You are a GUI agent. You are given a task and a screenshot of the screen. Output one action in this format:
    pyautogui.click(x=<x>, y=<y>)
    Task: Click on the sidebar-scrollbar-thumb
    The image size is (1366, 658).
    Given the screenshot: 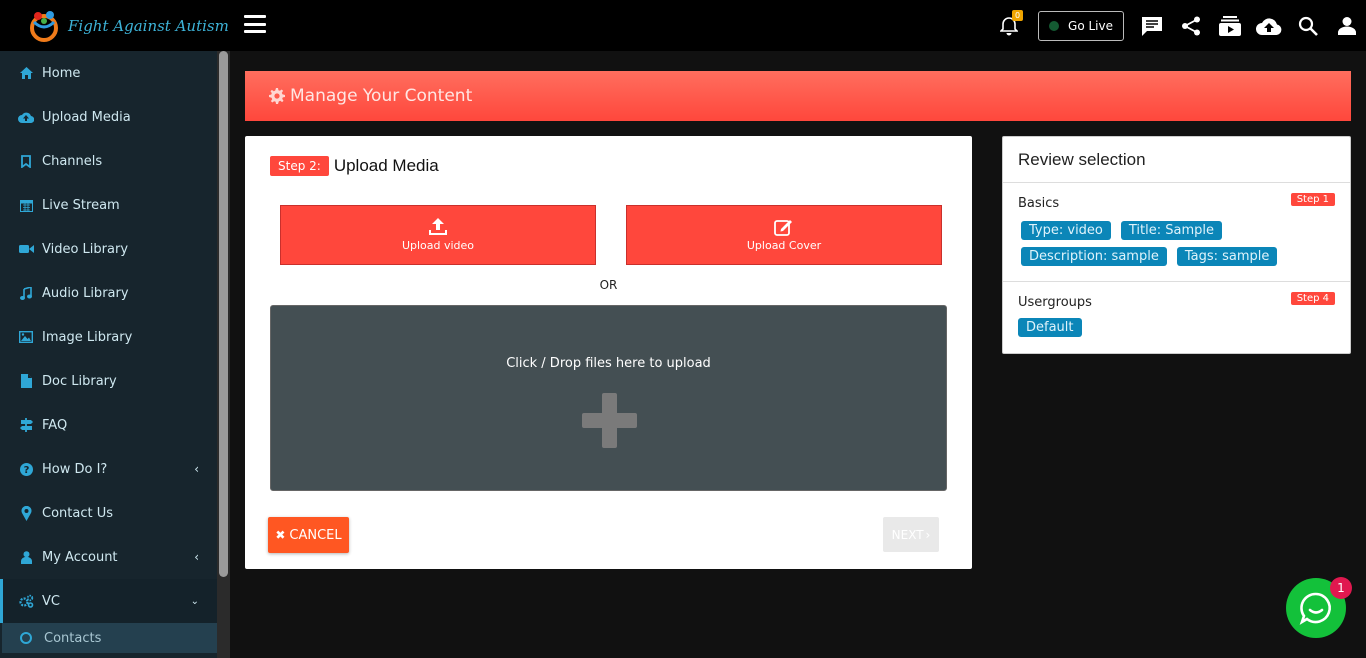 What is the action you would take?
    pyautogui.click(x=223, y=314)
    